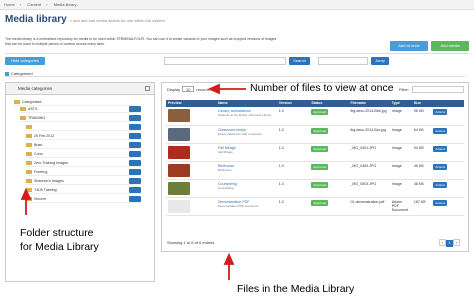 Image resolution: width=474 pixels, height=307 pixels. I want to click on arrowhead-display, so click(213, 89).